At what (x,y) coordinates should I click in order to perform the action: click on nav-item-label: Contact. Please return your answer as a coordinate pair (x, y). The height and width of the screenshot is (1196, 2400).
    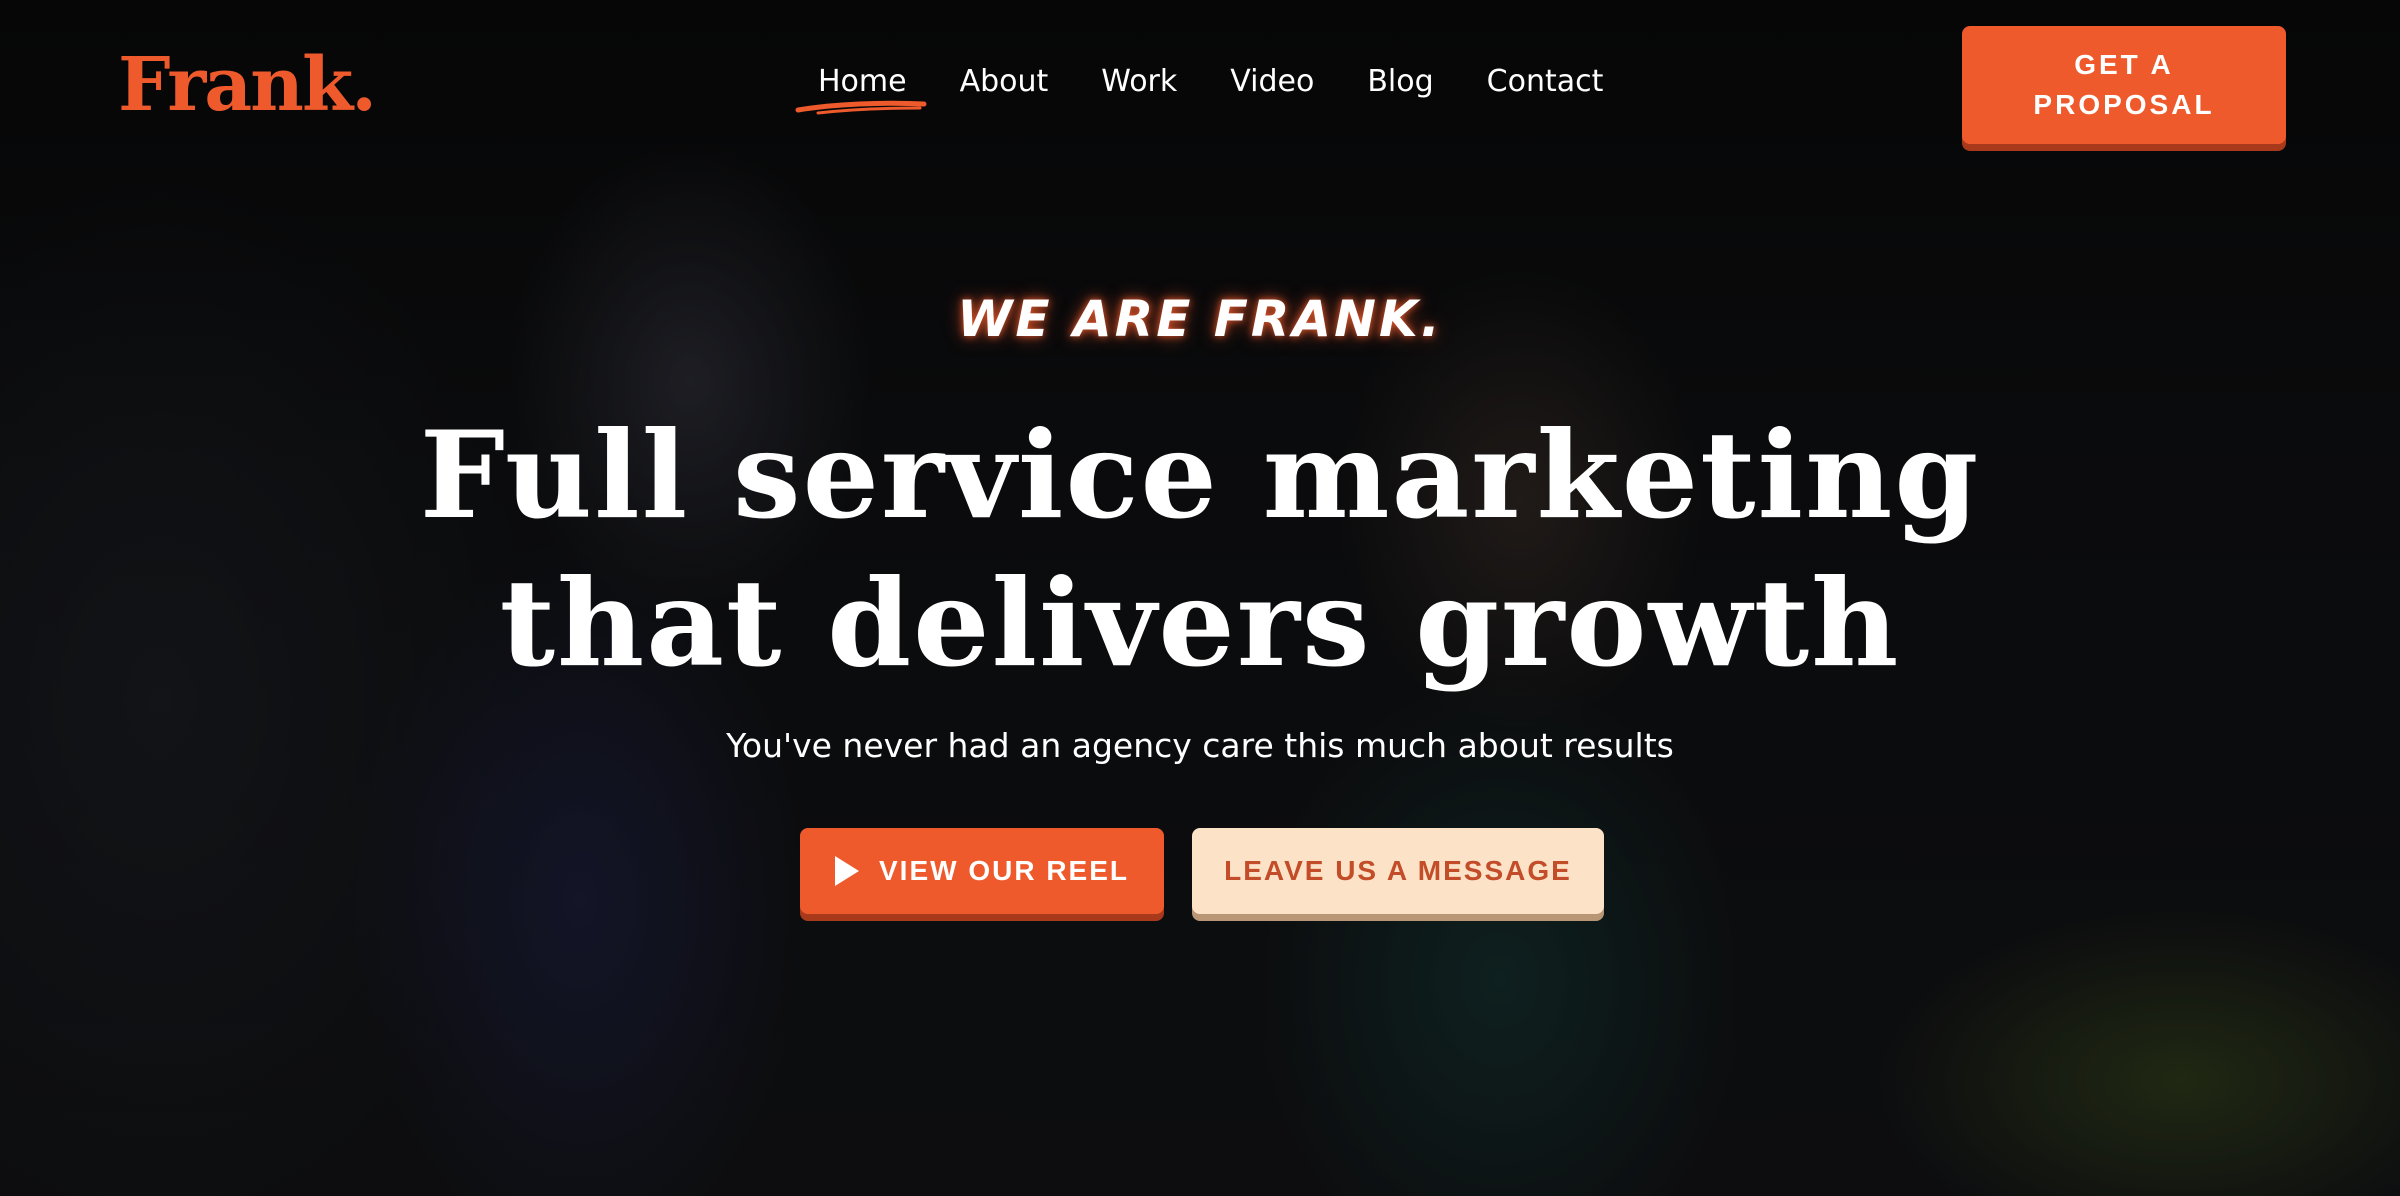
    Looking at the image, I should click on (1545, 81).